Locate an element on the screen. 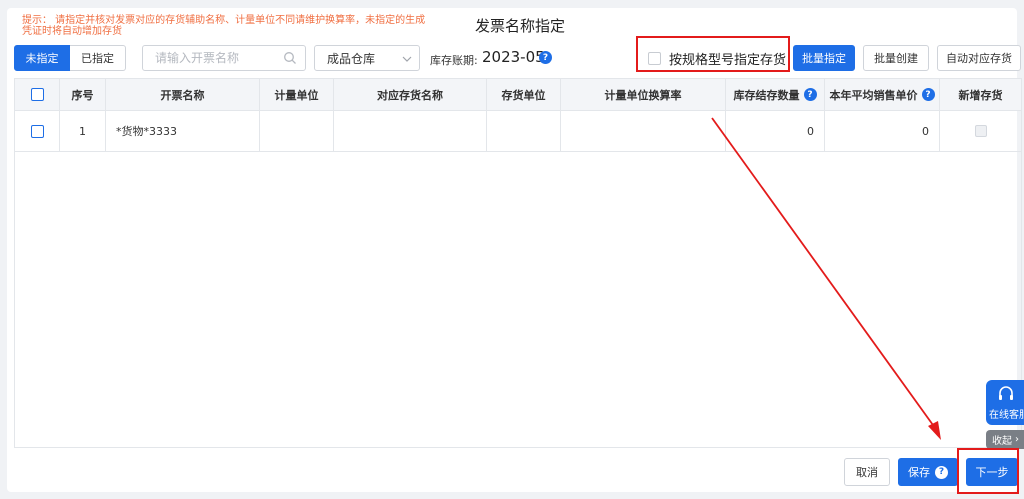 This screenshot has width=1024, height=499. save-button: 保存 ? is located at coordinates (928, 472).